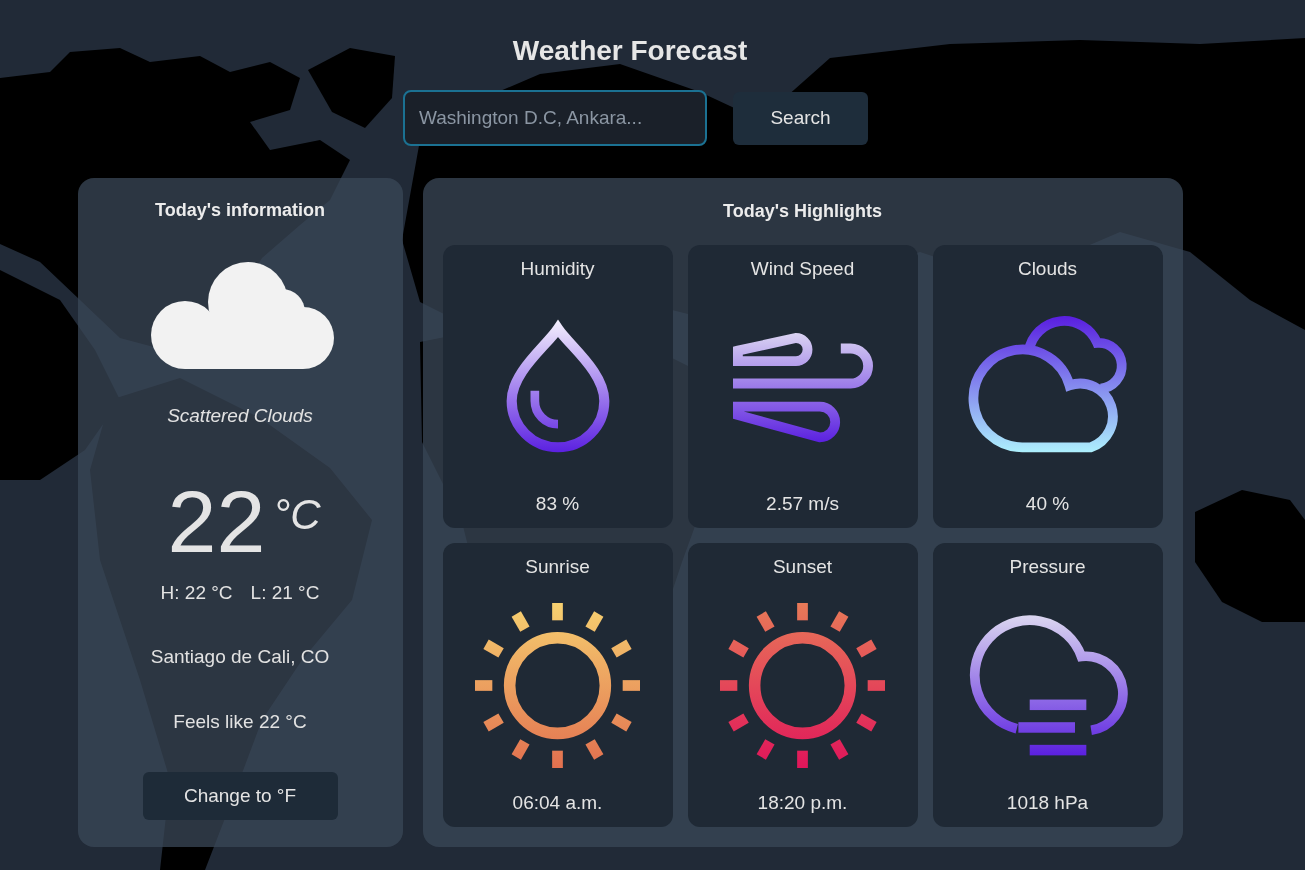 The image size is (1305, 870). I want to click on page-title: Weather Forecast, so click(630, 51).